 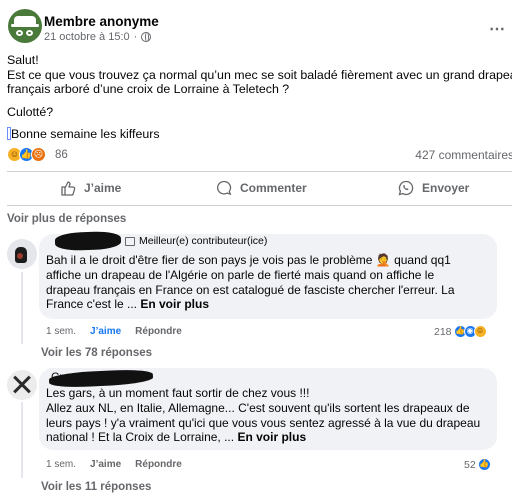 What do you see at coordinates (406, 188) in the screenshot?
I see `whatsapp-icon` at bounding box center [406, 188].